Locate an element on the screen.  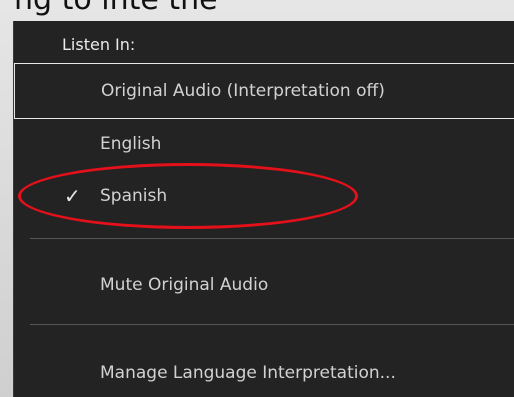
menu-item-label: Spanish is located at coordinates (134, 196).